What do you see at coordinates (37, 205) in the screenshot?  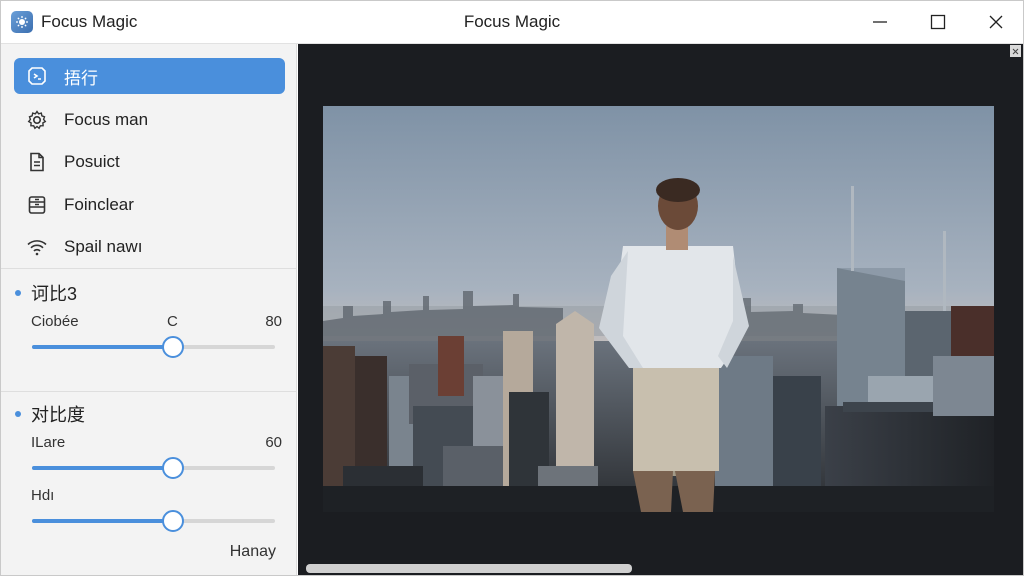 I see `archive-icon` at bounding box center [37, 205].